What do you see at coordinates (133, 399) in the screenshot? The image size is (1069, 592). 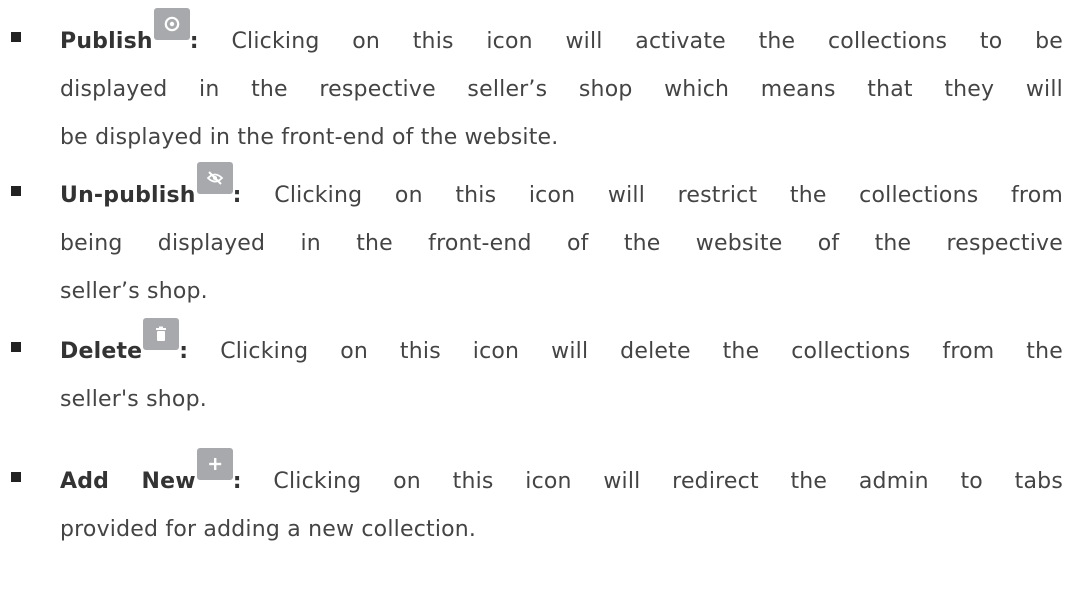 I see `description-line: seller's shop.` at bounding box center [133, 399].